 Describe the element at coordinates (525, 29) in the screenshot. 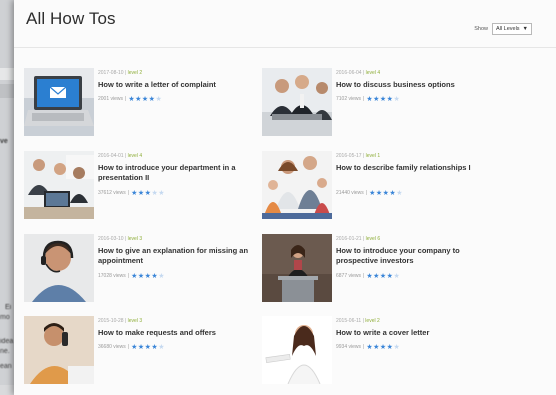

I see `chevron-down-icon: ▼` at that location.